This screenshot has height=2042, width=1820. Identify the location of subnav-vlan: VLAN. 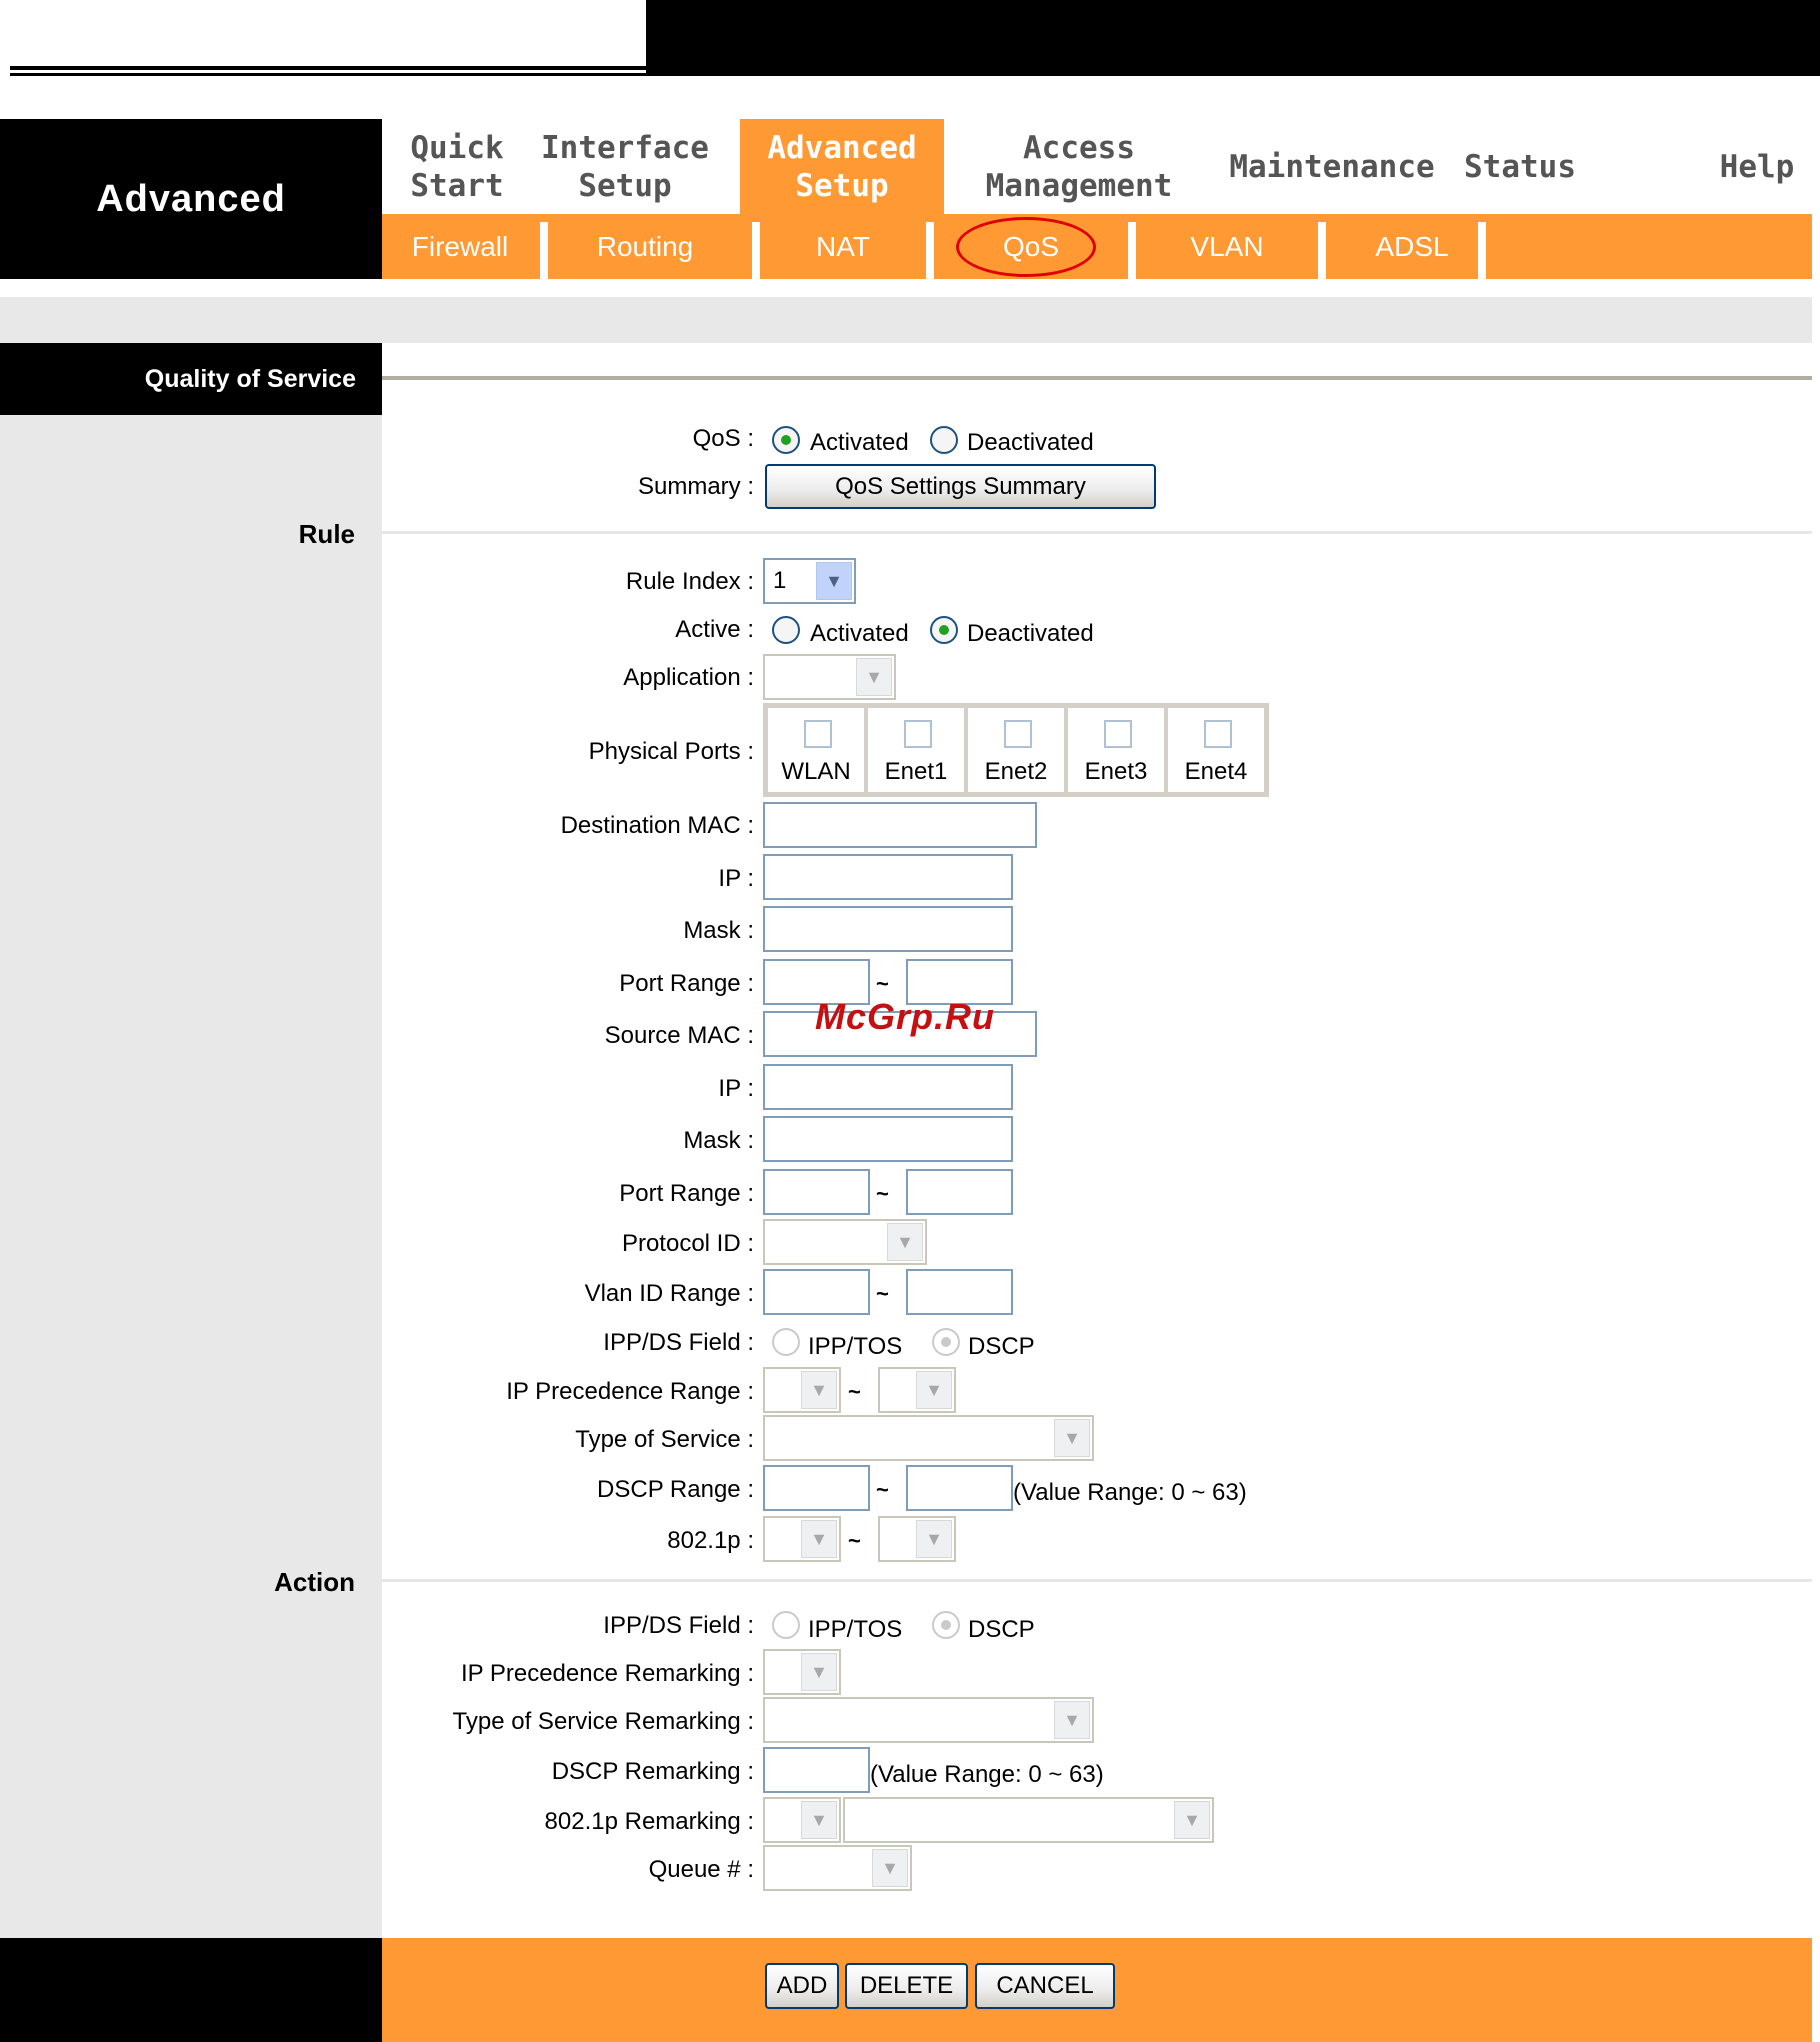
(1227, 246).